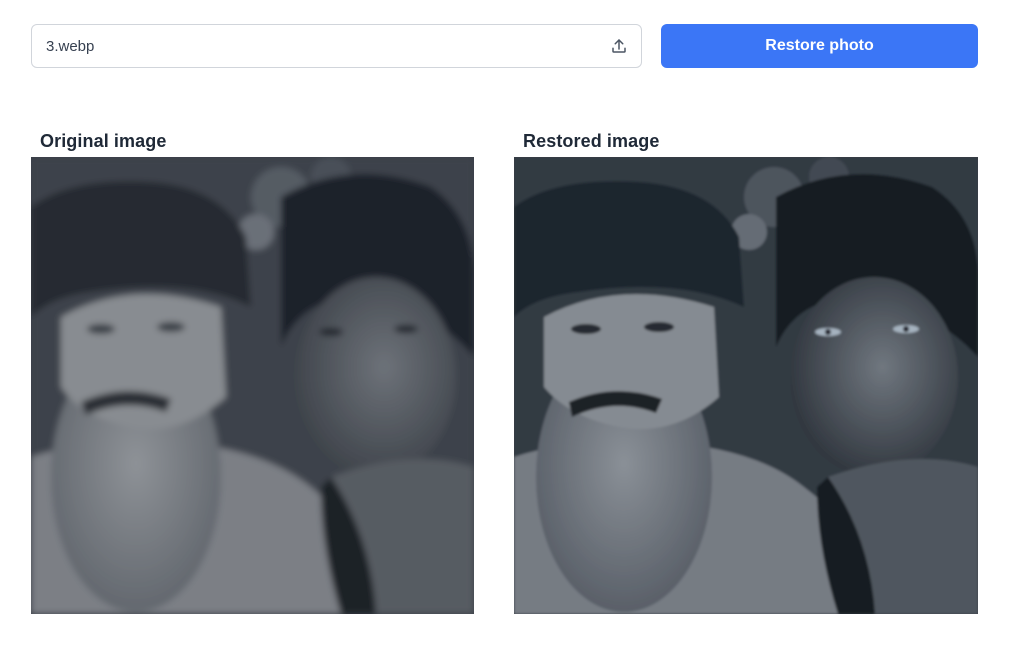 The image size is (1024, 654). I want to click on restore-photo-button: Restore photo, so click(819, 46).